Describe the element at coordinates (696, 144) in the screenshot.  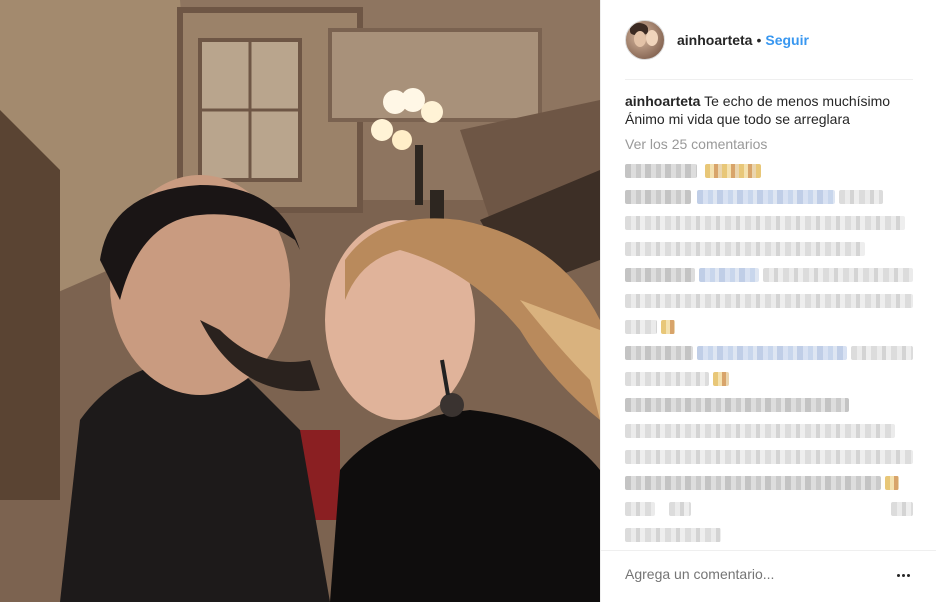
I see `view-comments-link: Ver los 25 comentarios` at that location.